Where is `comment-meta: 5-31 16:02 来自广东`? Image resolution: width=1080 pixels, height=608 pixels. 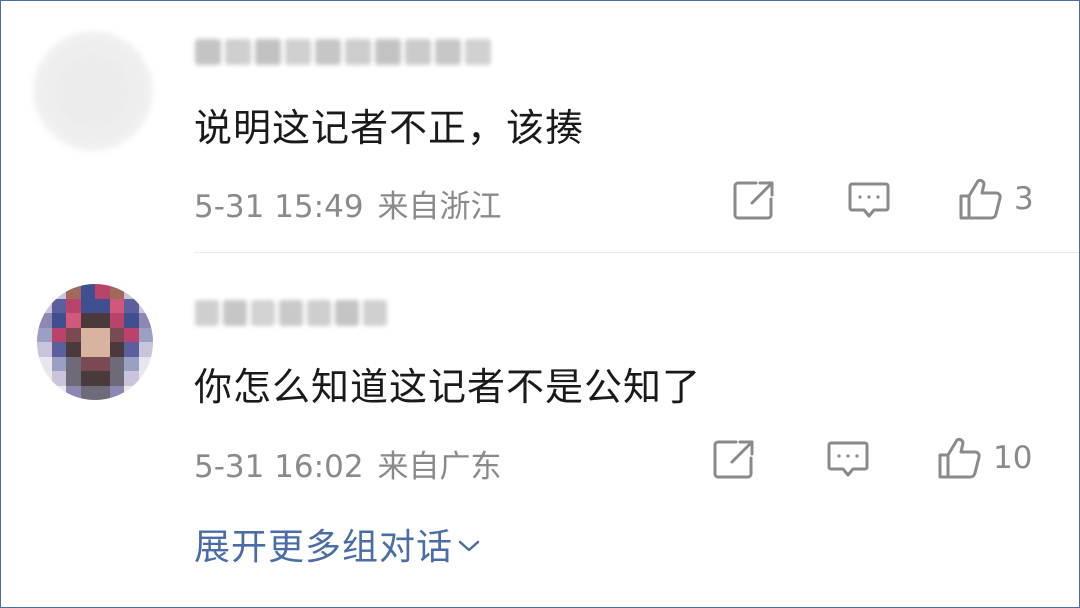
comment-meta: 5-31 16:02 来自广东 is located at coordinates (348, 463).